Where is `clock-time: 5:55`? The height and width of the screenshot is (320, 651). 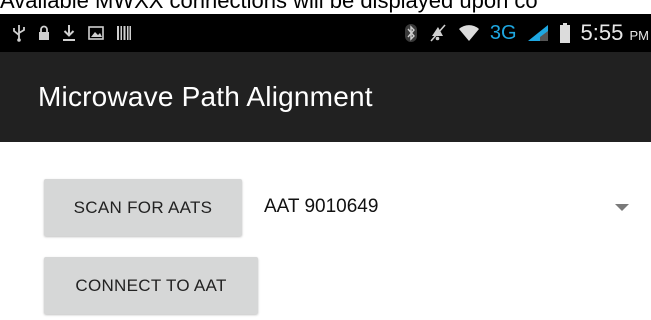
clock-time: 5:55 is located at coordinates (602, 32).